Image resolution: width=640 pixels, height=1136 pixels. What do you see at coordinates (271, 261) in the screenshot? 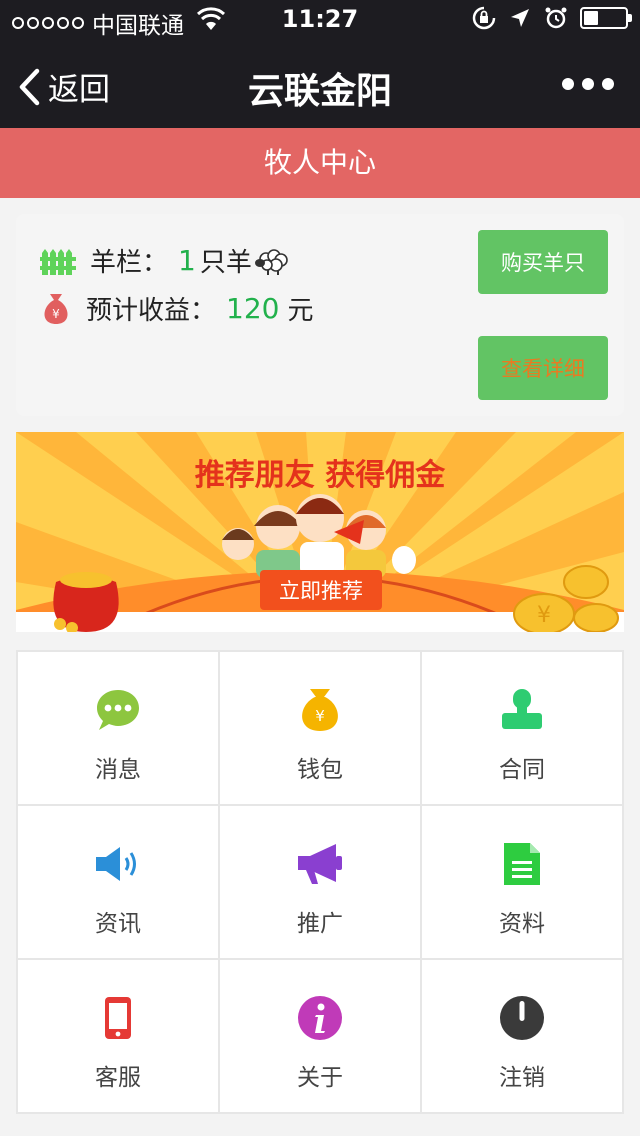
I see `sheep-icon` at bounding box center [271, 261].